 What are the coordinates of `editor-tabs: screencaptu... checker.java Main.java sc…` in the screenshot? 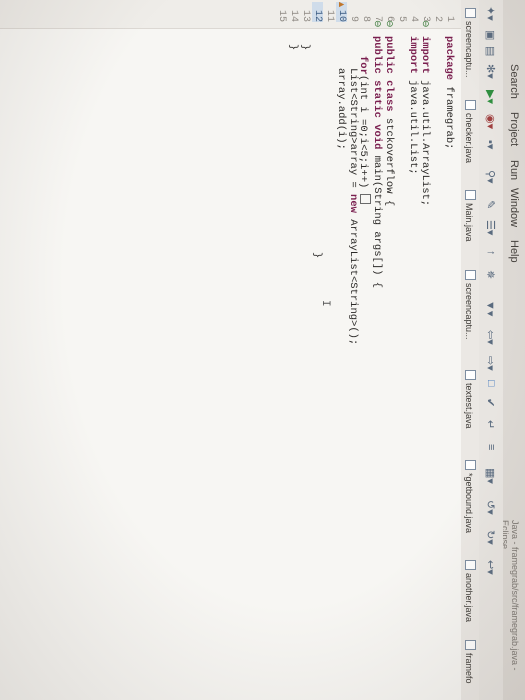 It's located at (469, 350).